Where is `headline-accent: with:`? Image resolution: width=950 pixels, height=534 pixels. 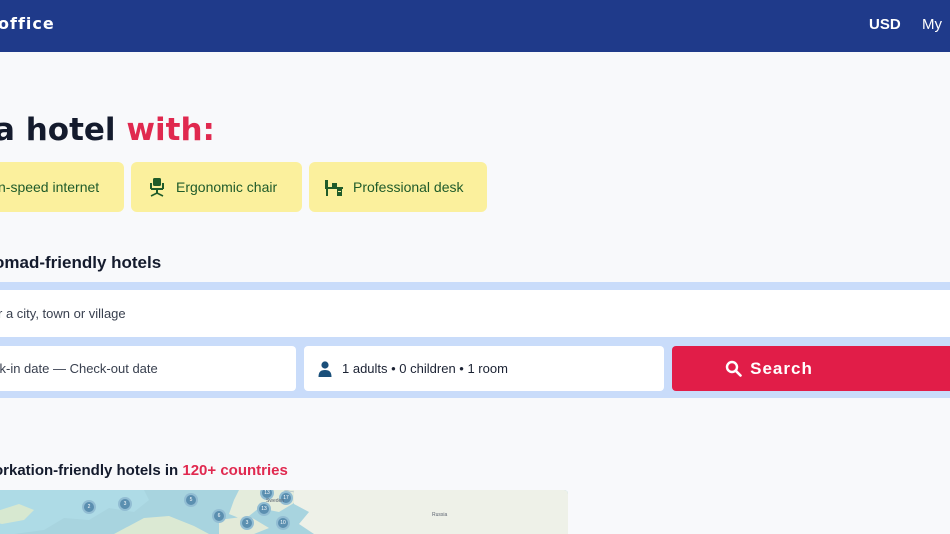
headline-accent: with: is located at coordinates (170, 130).